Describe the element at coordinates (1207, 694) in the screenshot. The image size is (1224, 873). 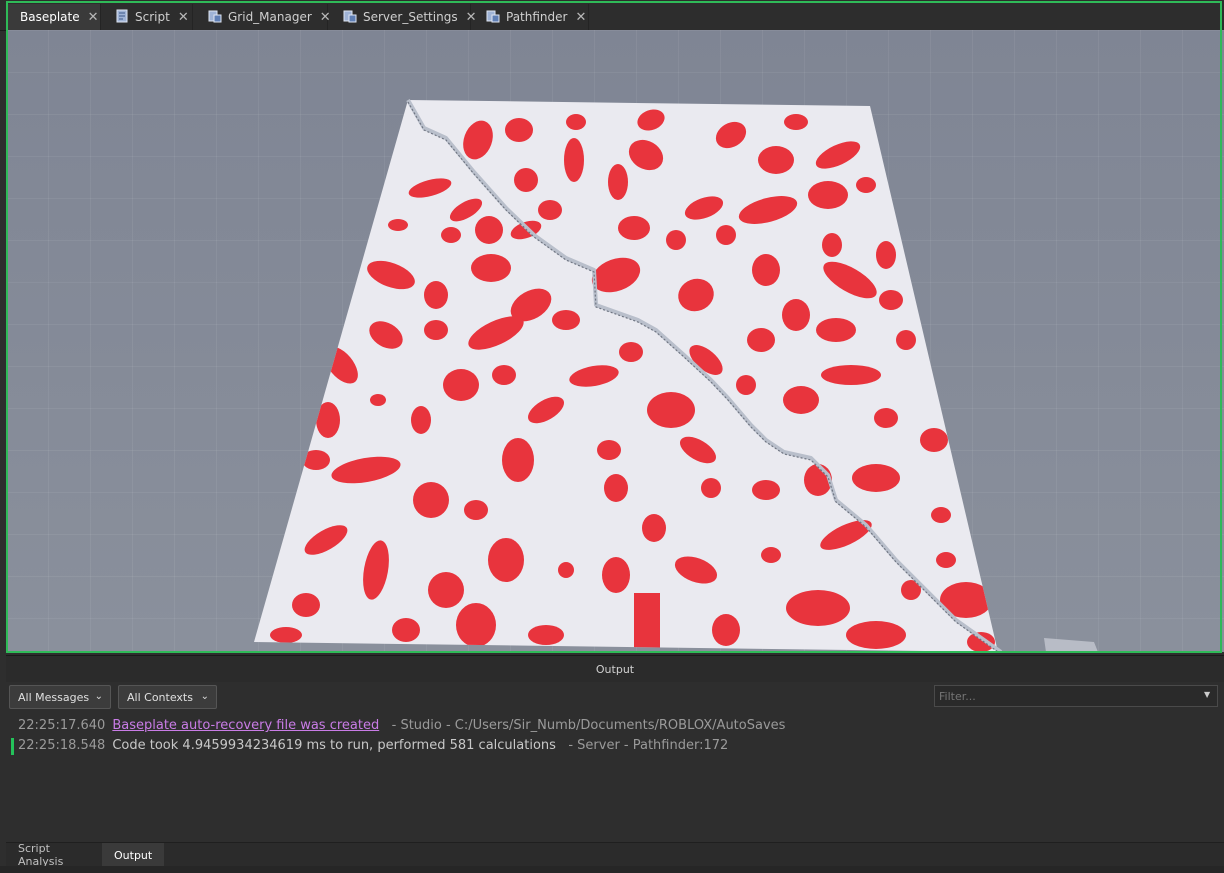
I see `filter-dropdown-arrow-icon: ▼` at that location.